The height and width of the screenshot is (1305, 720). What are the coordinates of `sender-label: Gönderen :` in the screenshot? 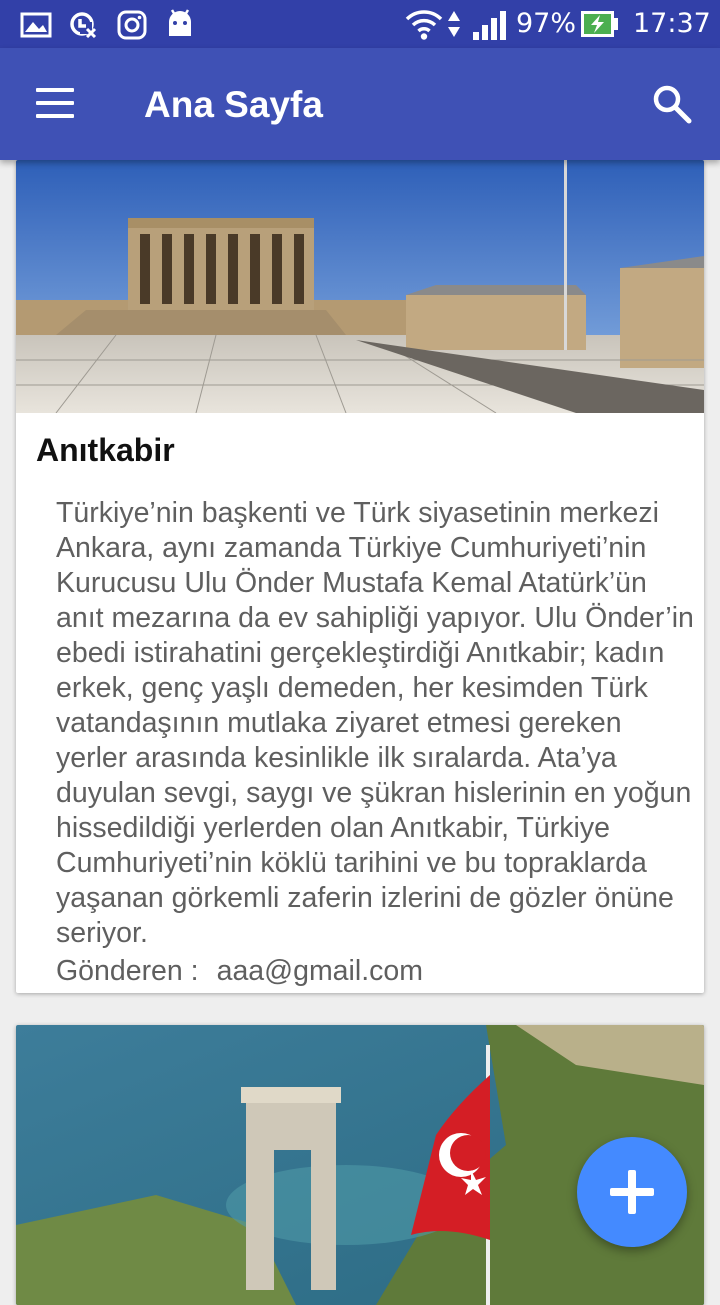 It's located at (127, 971).